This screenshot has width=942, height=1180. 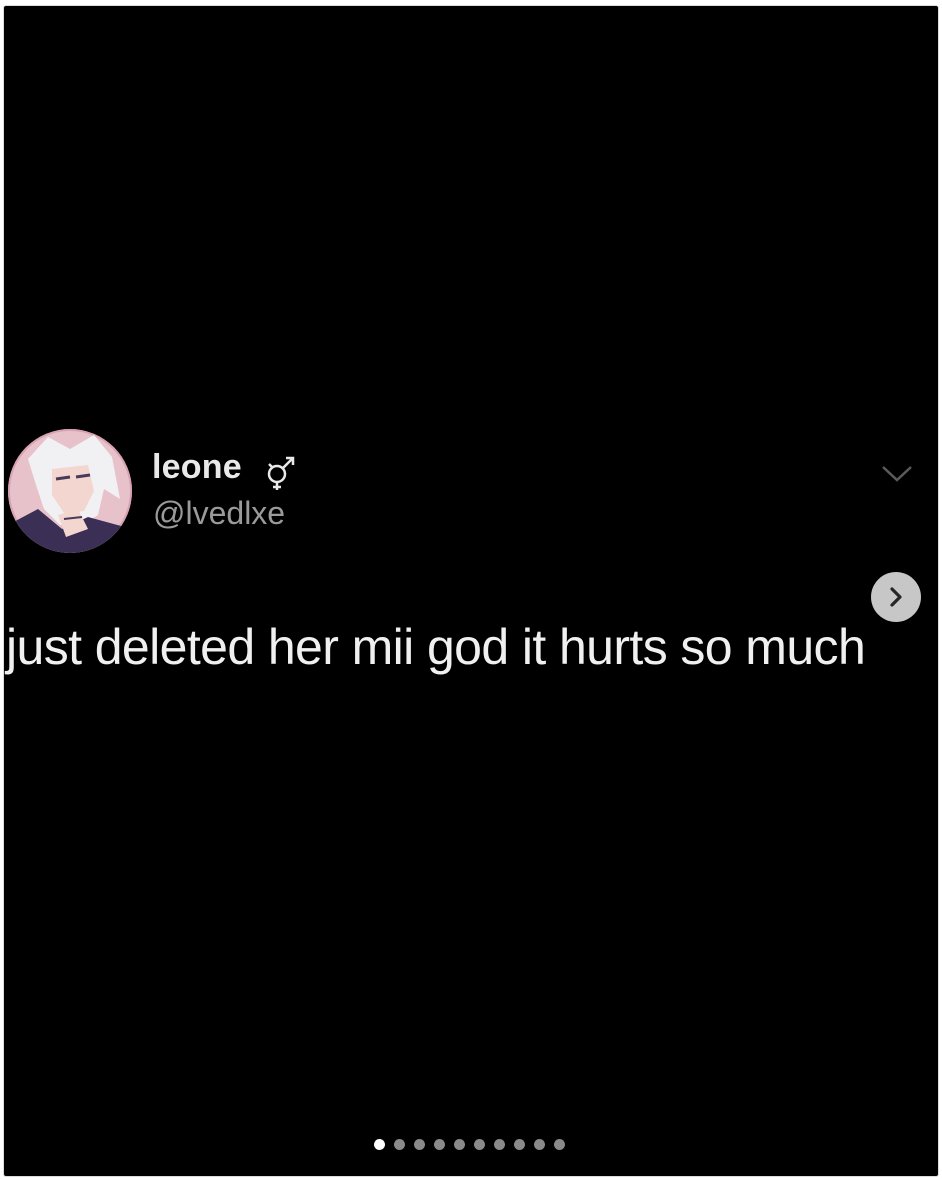 I want to click on tweet-header: leone @lvedlxe, so click(x=471, y=489).